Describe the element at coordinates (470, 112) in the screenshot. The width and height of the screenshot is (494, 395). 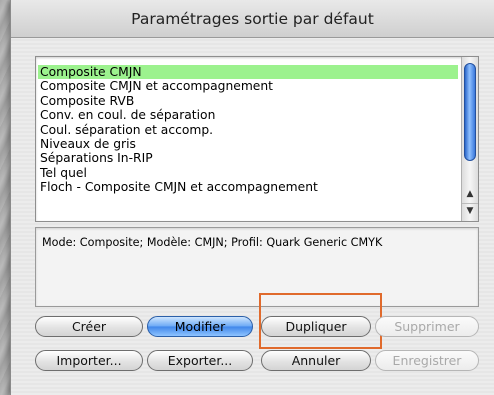
I see `scrollbar-thumb` at that location.